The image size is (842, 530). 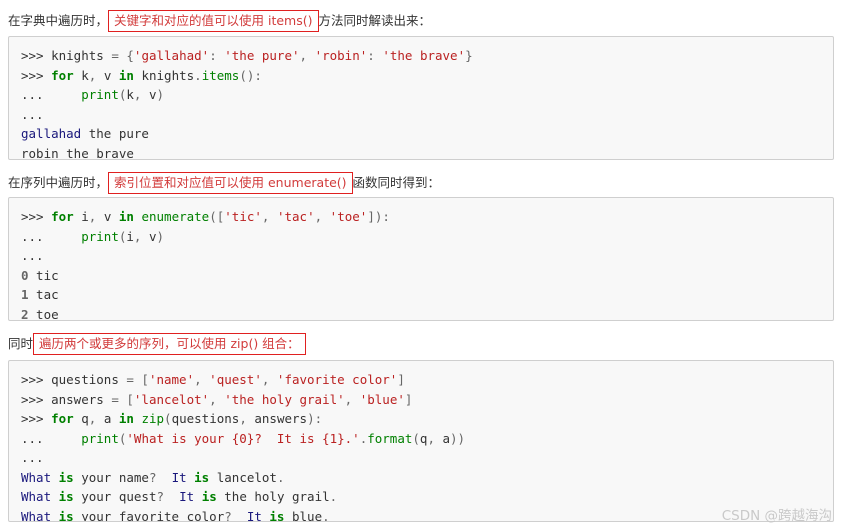 I want to click on code-line: >>> for q, a in zip(questions, answers):, so click(x=172, y=418).